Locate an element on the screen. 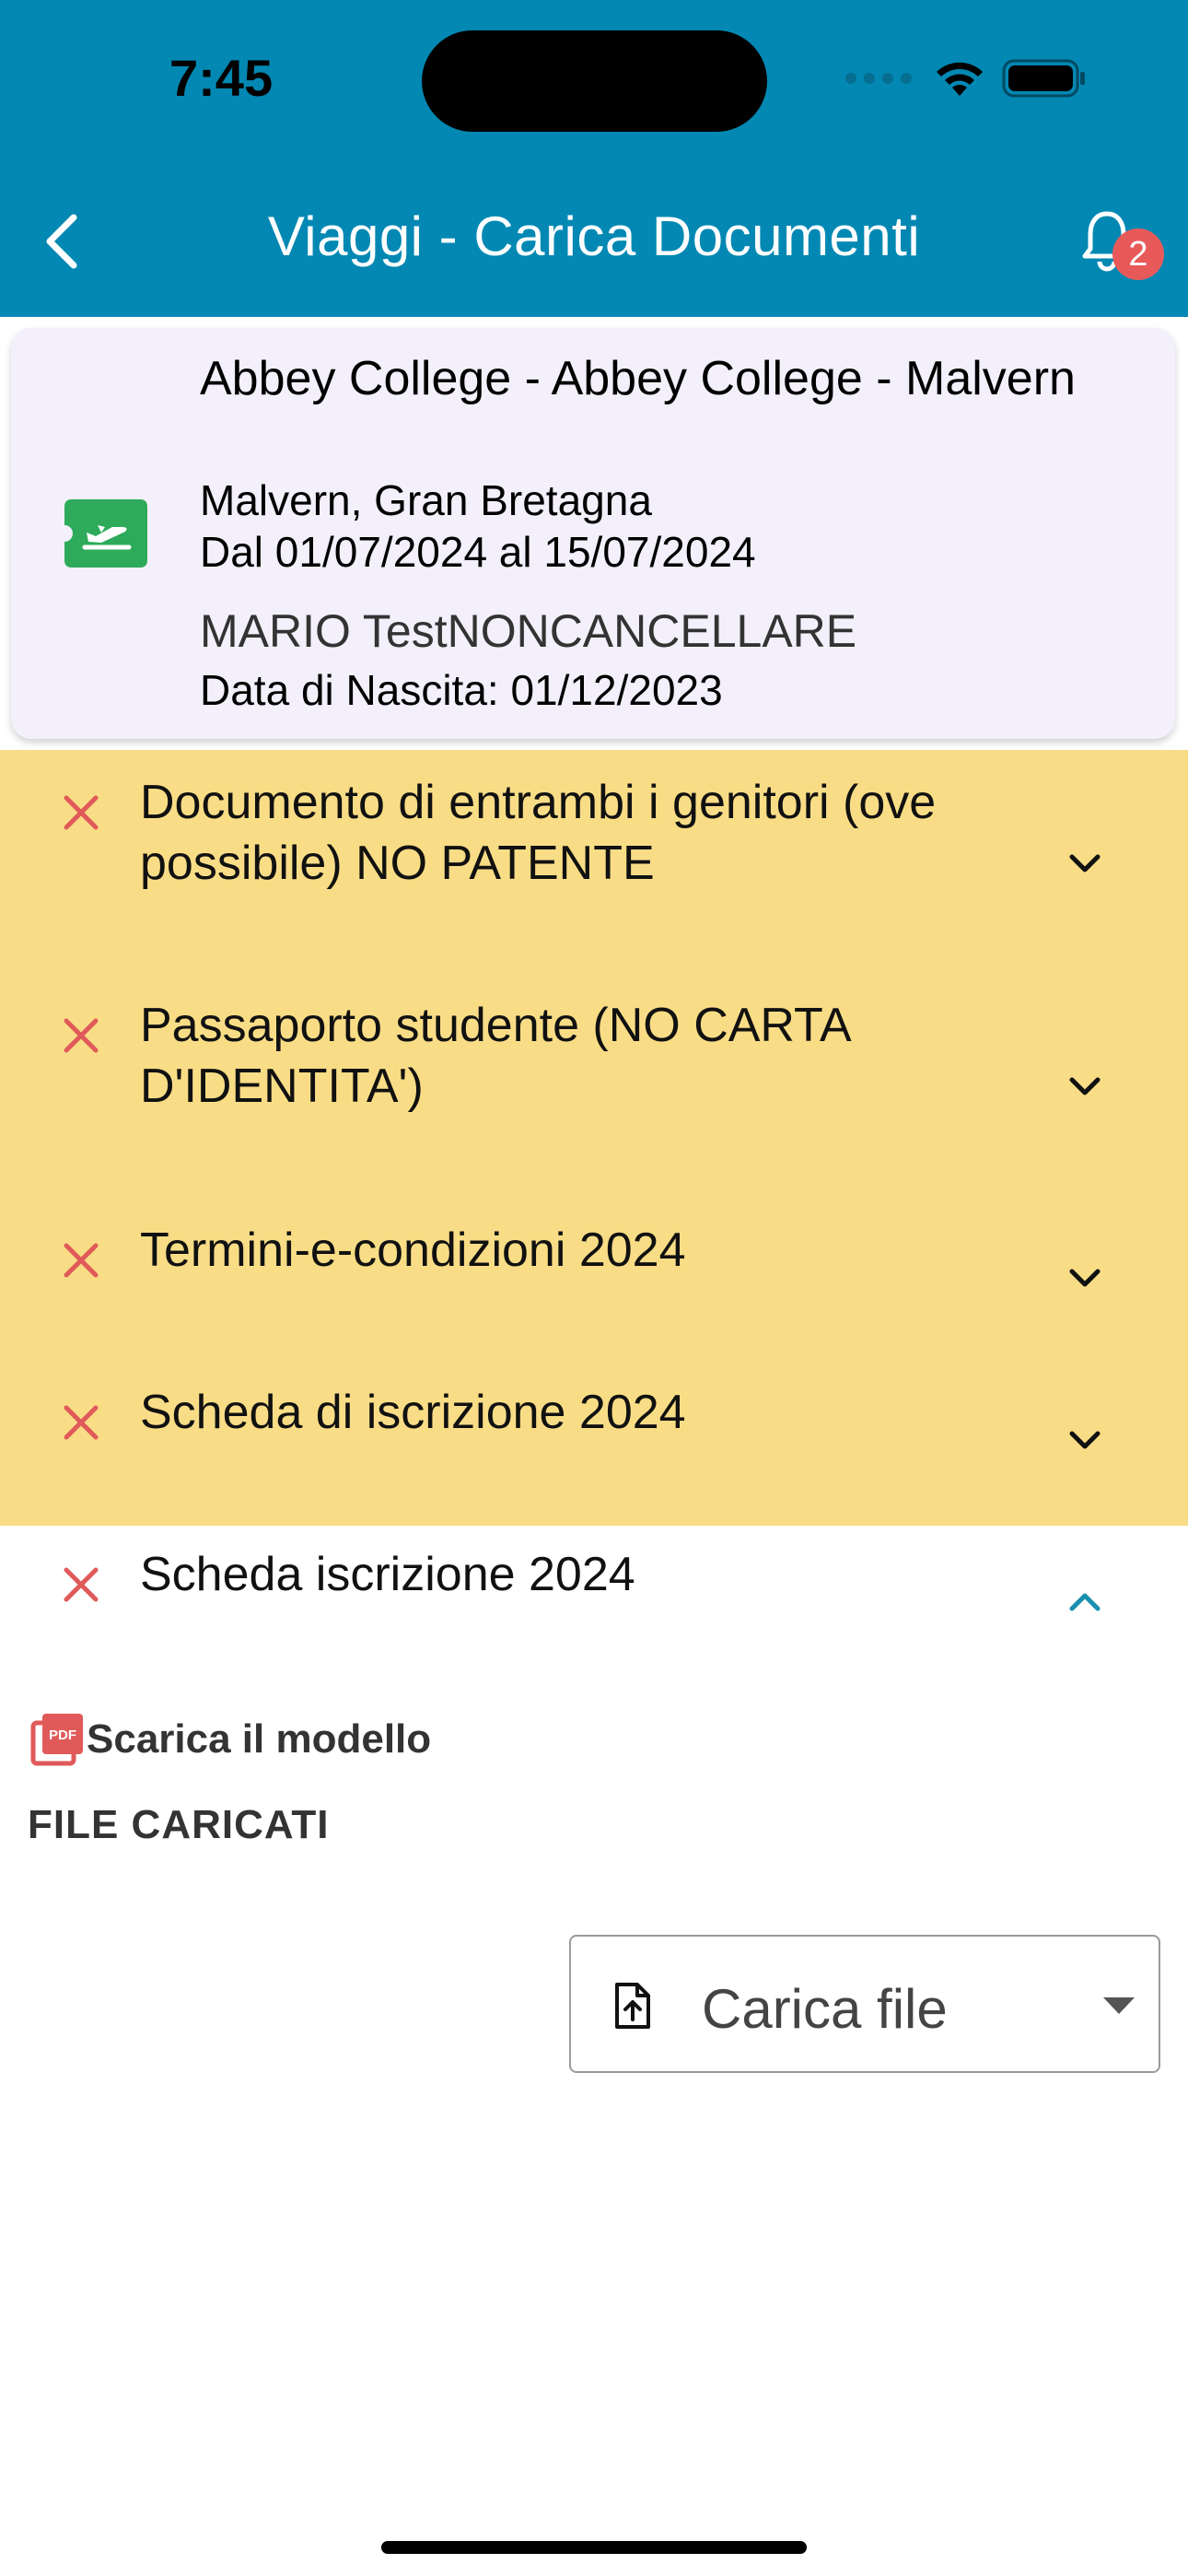  file-upload-icon is located at coordinates (632, 2006).